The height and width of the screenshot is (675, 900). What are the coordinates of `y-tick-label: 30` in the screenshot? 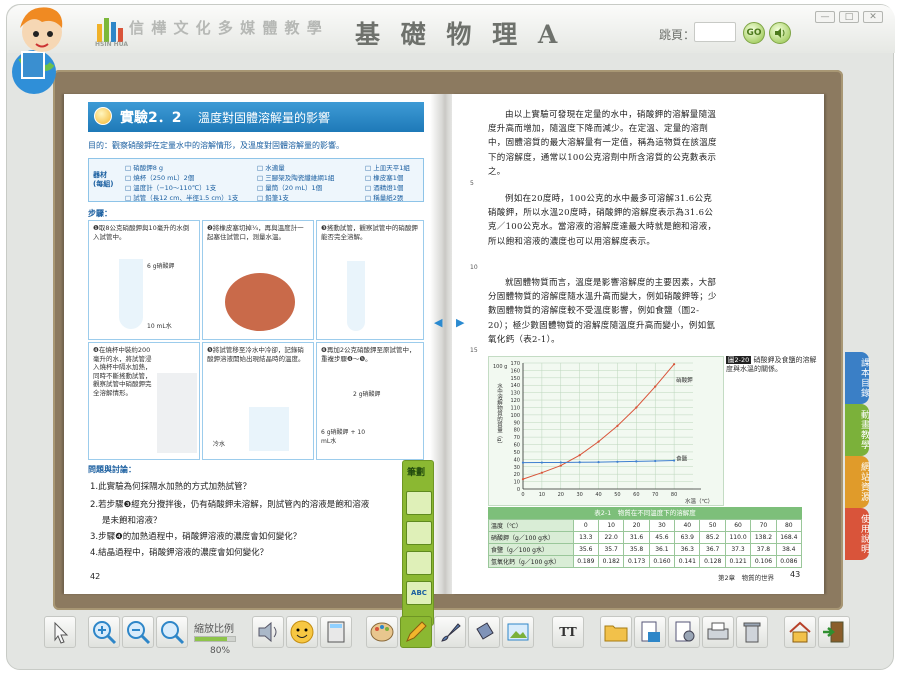 It's located at (517, 468).